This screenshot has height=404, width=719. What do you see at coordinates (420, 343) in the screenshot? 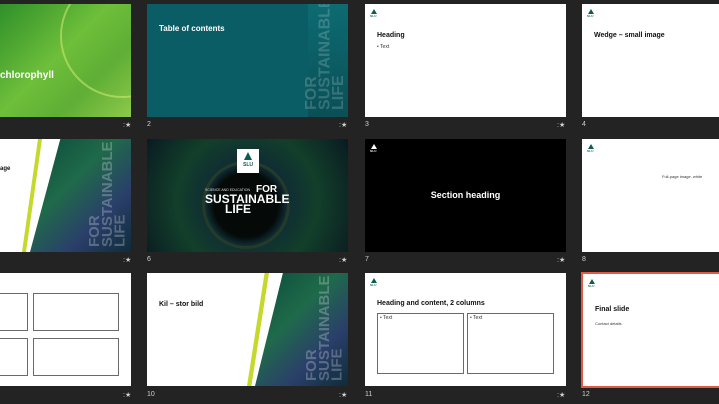
I see `content-column-1: • Text` at bounding box center [420, 343].